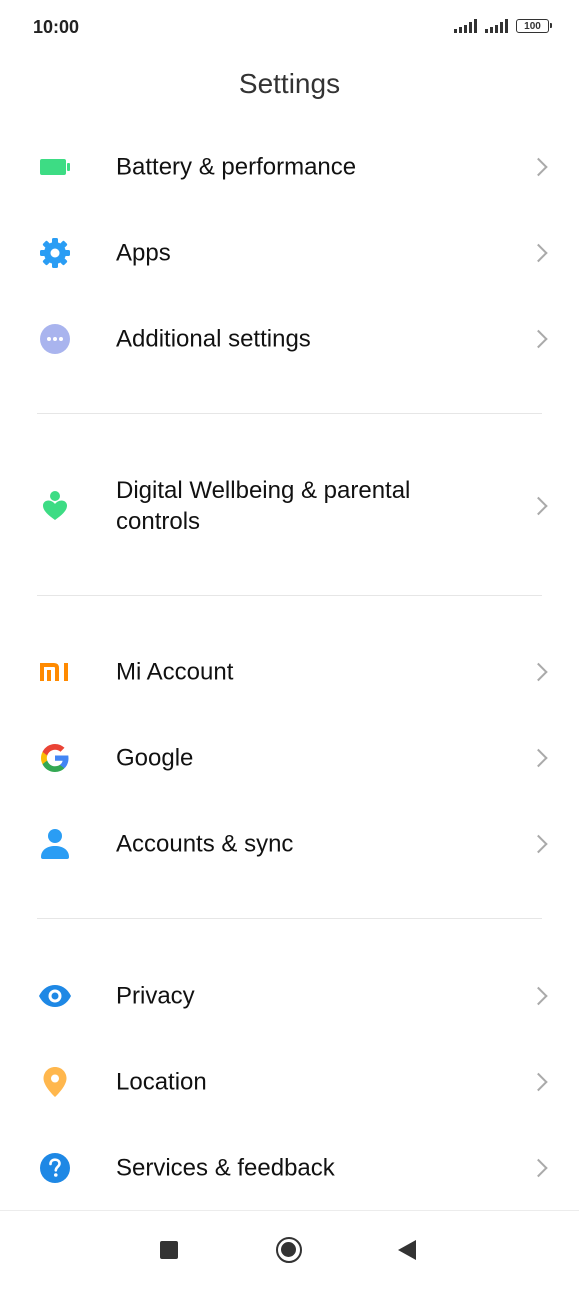  Describe the element at coordinates (55, 506) in the screenshot. I see `wellbeing-icon` at that location.